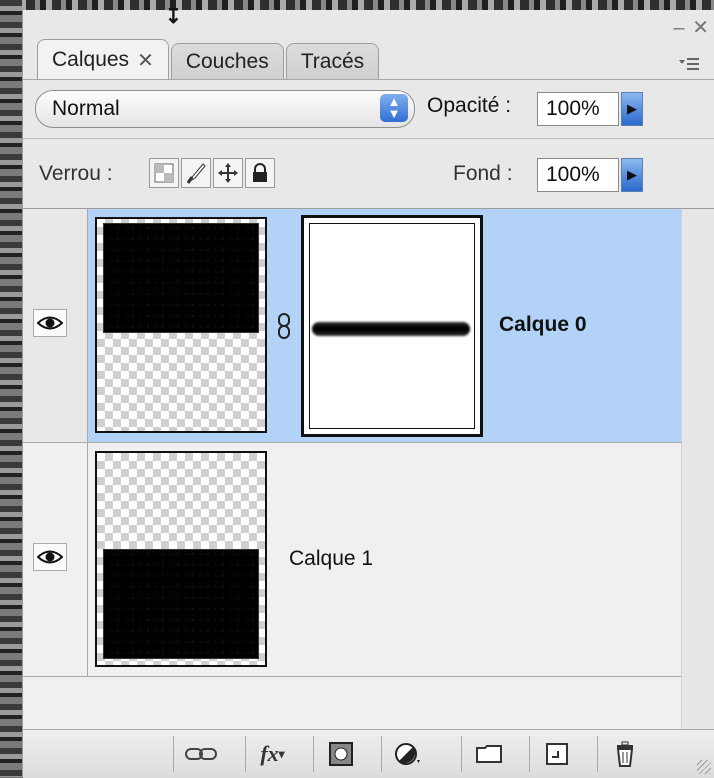 The height and width of the screenshot is (778, 714). Describe the element at coordinates (260, 173) in the screenshot. I see `lock-all-padlock-icon` at that location.